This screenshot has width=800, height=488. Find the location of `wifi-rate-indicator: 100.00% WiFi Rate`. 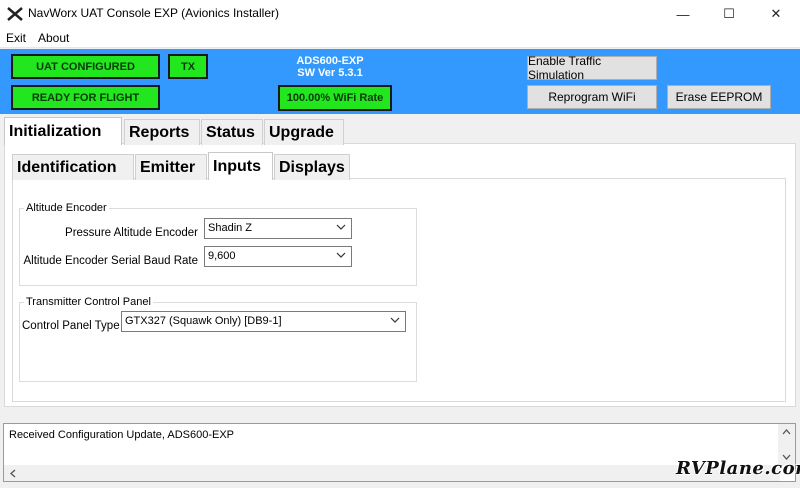

wifi-rate-indicator: 100.00% WiFi Rate is located at coordinates (335, 98).